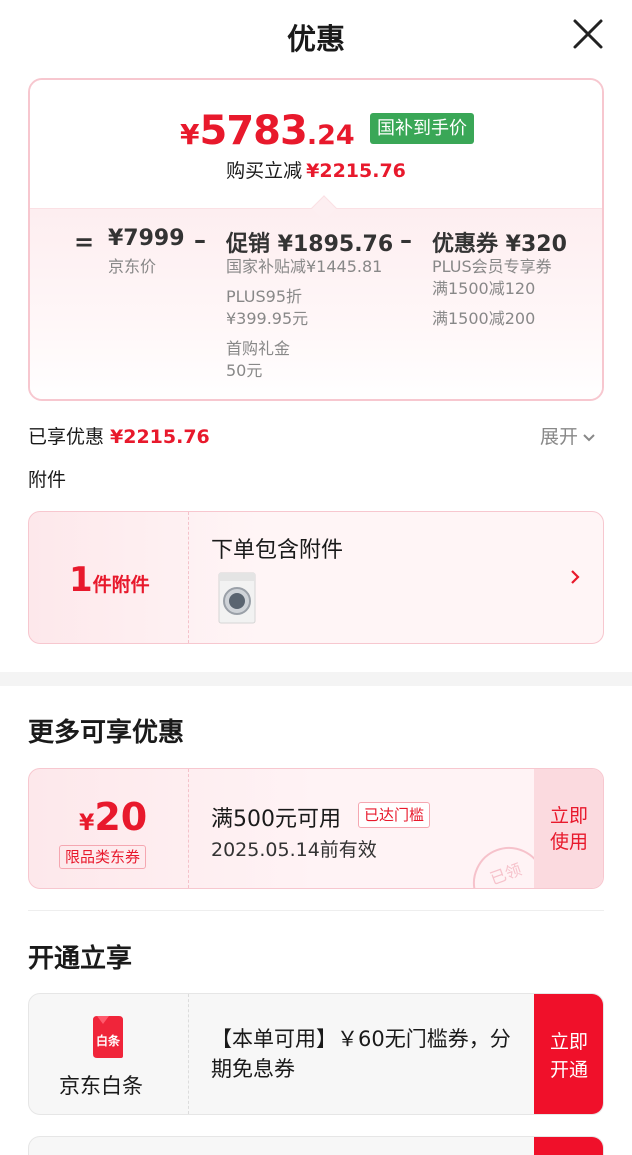 This screenshot has height=1155, width=632. I want to click on chevron-down-icon, so click(589, 437).